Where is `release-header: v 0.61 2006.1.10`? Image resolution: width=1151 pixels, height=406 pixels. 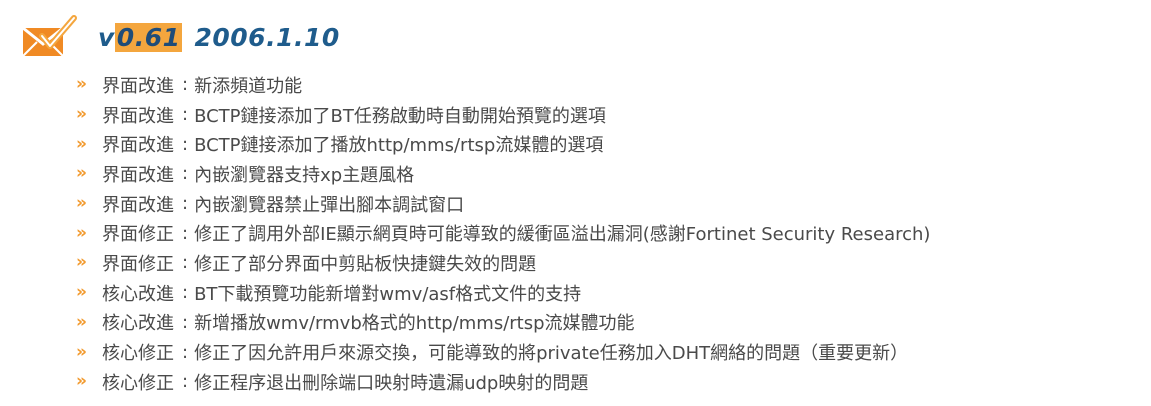 release-header: v 0.61 2006.1.10 is located at coordinates (180, 37).